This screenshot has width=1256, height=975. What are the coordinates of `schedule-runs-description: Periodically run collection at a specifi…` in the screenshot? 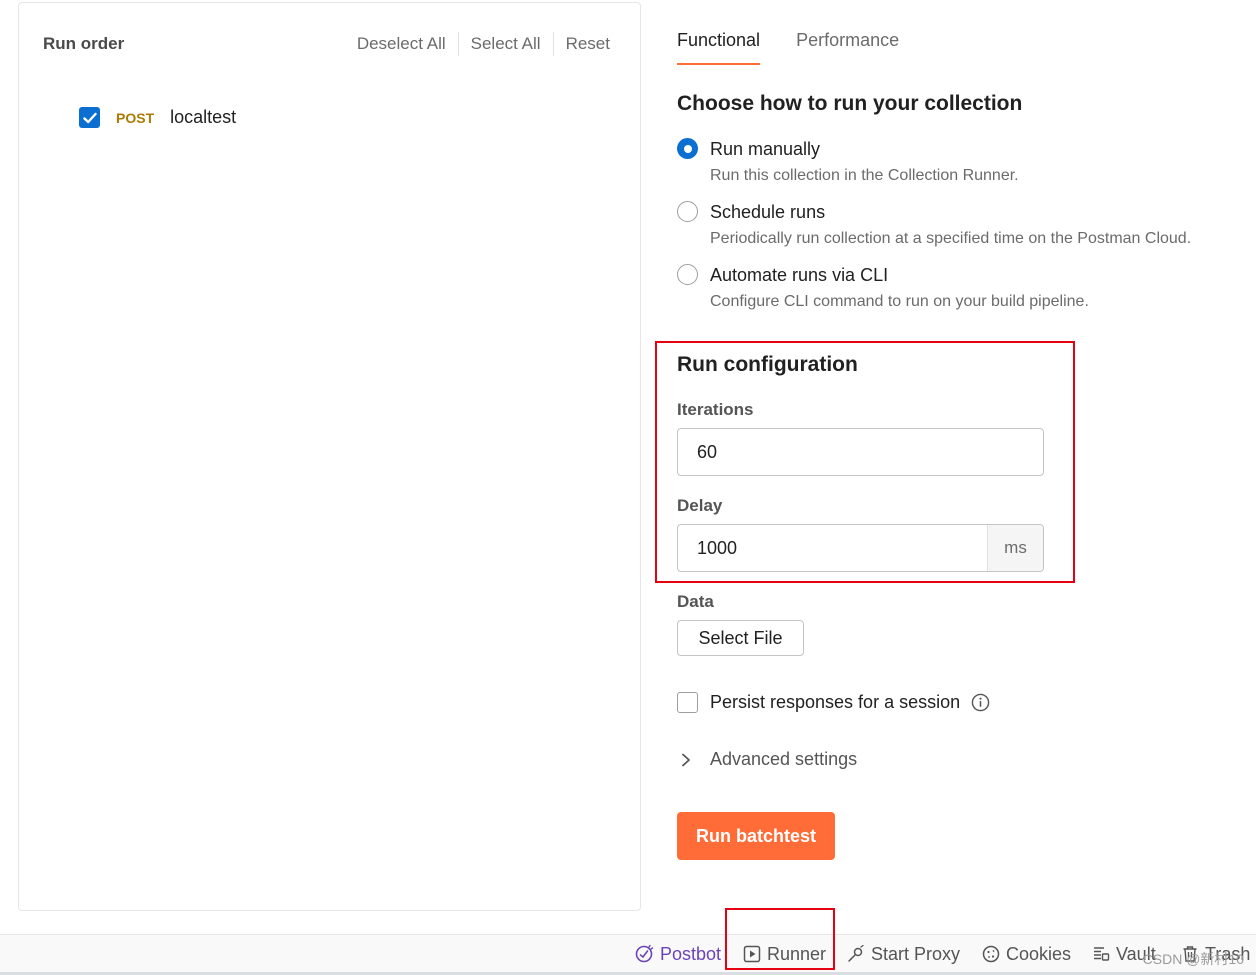 It's located at (951, 238).